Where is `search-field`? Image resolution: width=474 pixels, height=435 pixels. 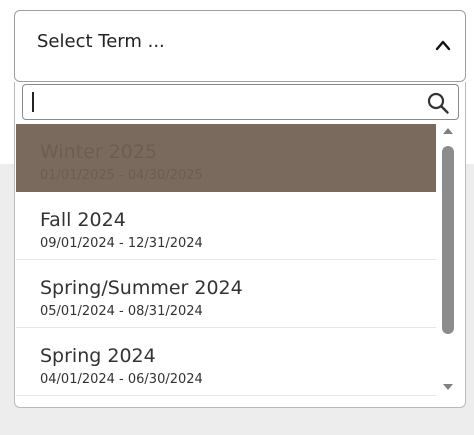 search-field is located at coordinates (240, 102).